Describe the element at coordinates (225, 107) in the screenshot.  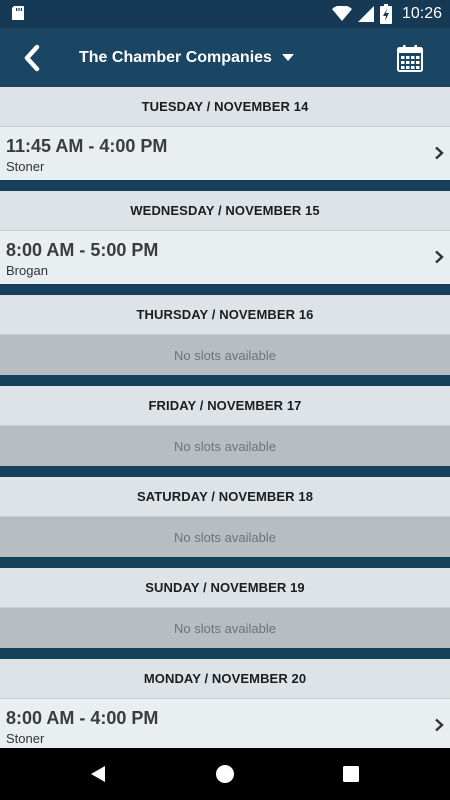
I see `day-header: TUESDAY / NOVEMBER 14` at that location.